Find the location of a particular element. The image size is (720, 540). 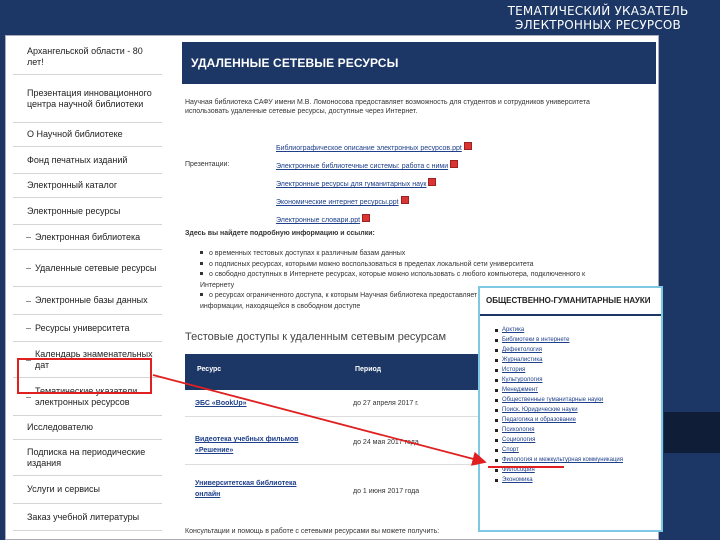

subject-link: Арктика is located at coordinates (578, 330).